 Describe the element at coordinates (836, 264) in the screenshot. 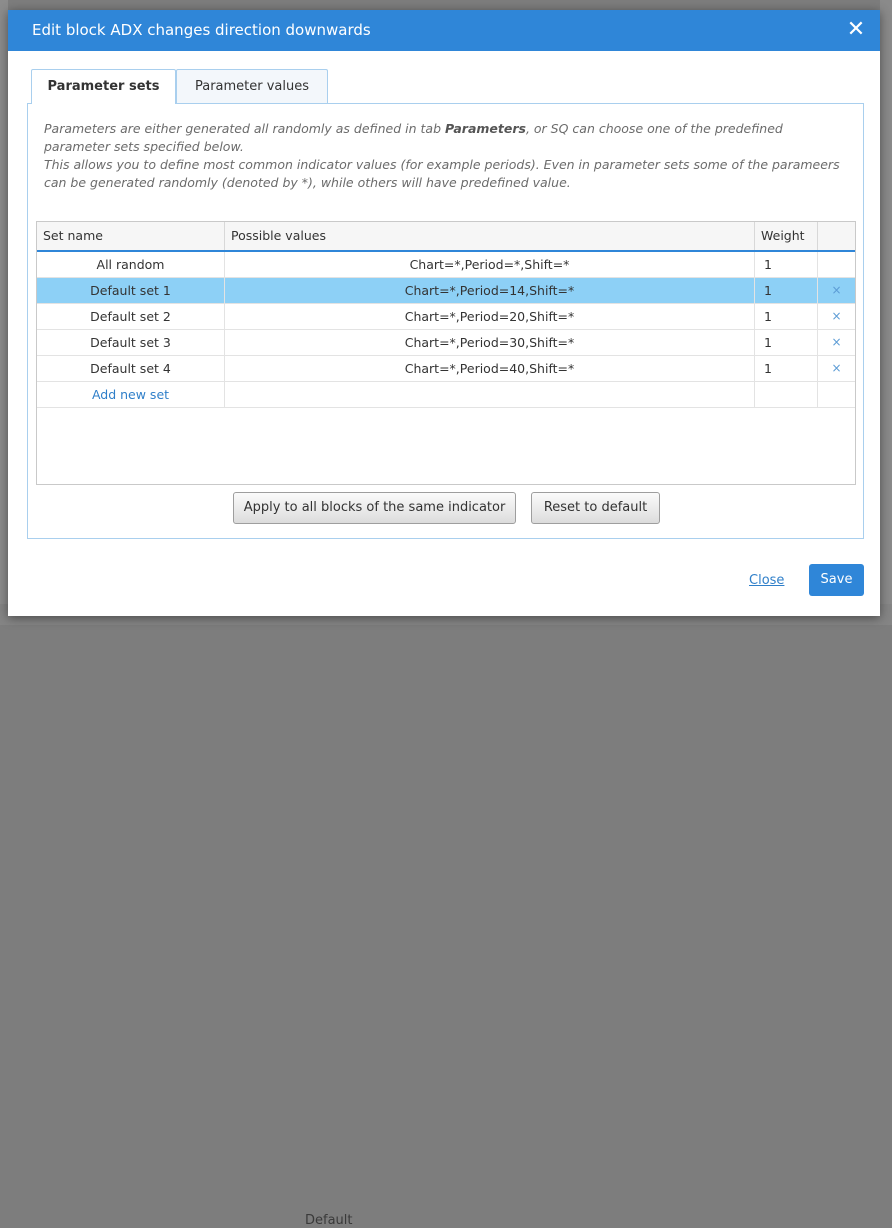

I see `actions-cell` at that location.